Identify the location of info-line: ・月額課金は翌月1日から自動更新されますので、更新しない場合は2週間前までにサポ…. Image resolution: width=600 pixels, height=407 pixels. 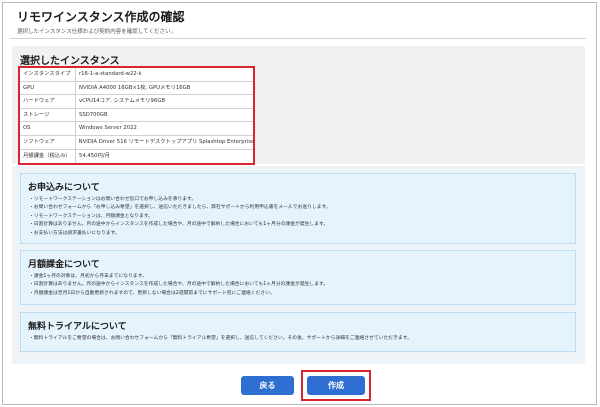
(152, 293).